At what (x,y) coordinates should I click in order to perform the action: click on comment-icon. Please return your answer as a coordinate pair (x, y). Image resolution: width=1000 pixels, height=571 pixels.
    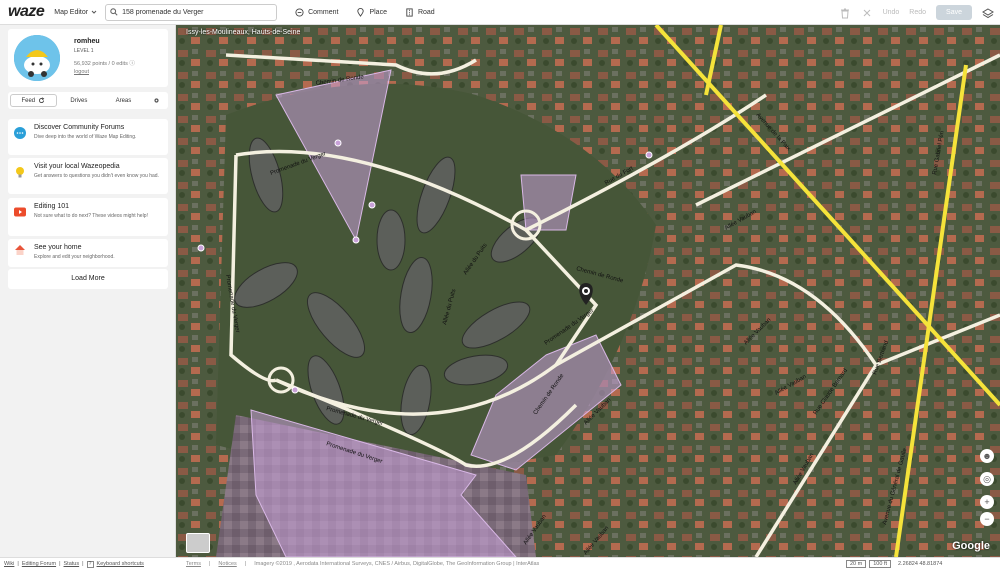
    Looking at the image, I should click on (299, 12).